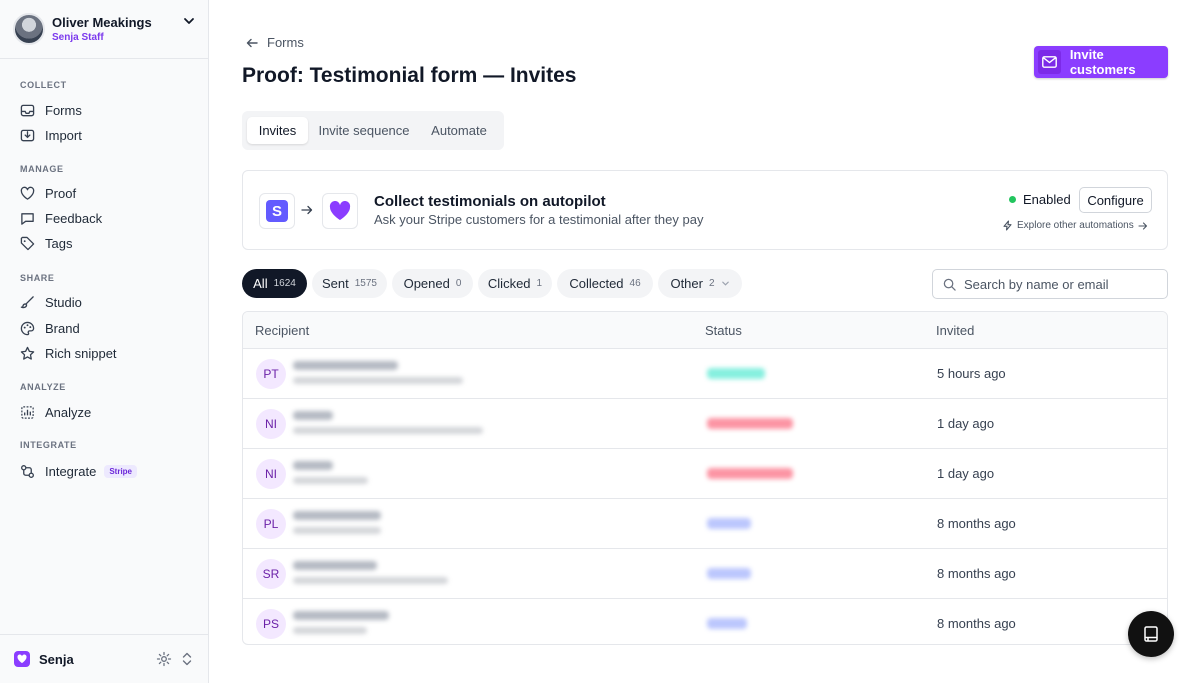 The height and width of the screenshot is (683, 1200). I want to click on tab-invites: Invites, so click(277, 130).